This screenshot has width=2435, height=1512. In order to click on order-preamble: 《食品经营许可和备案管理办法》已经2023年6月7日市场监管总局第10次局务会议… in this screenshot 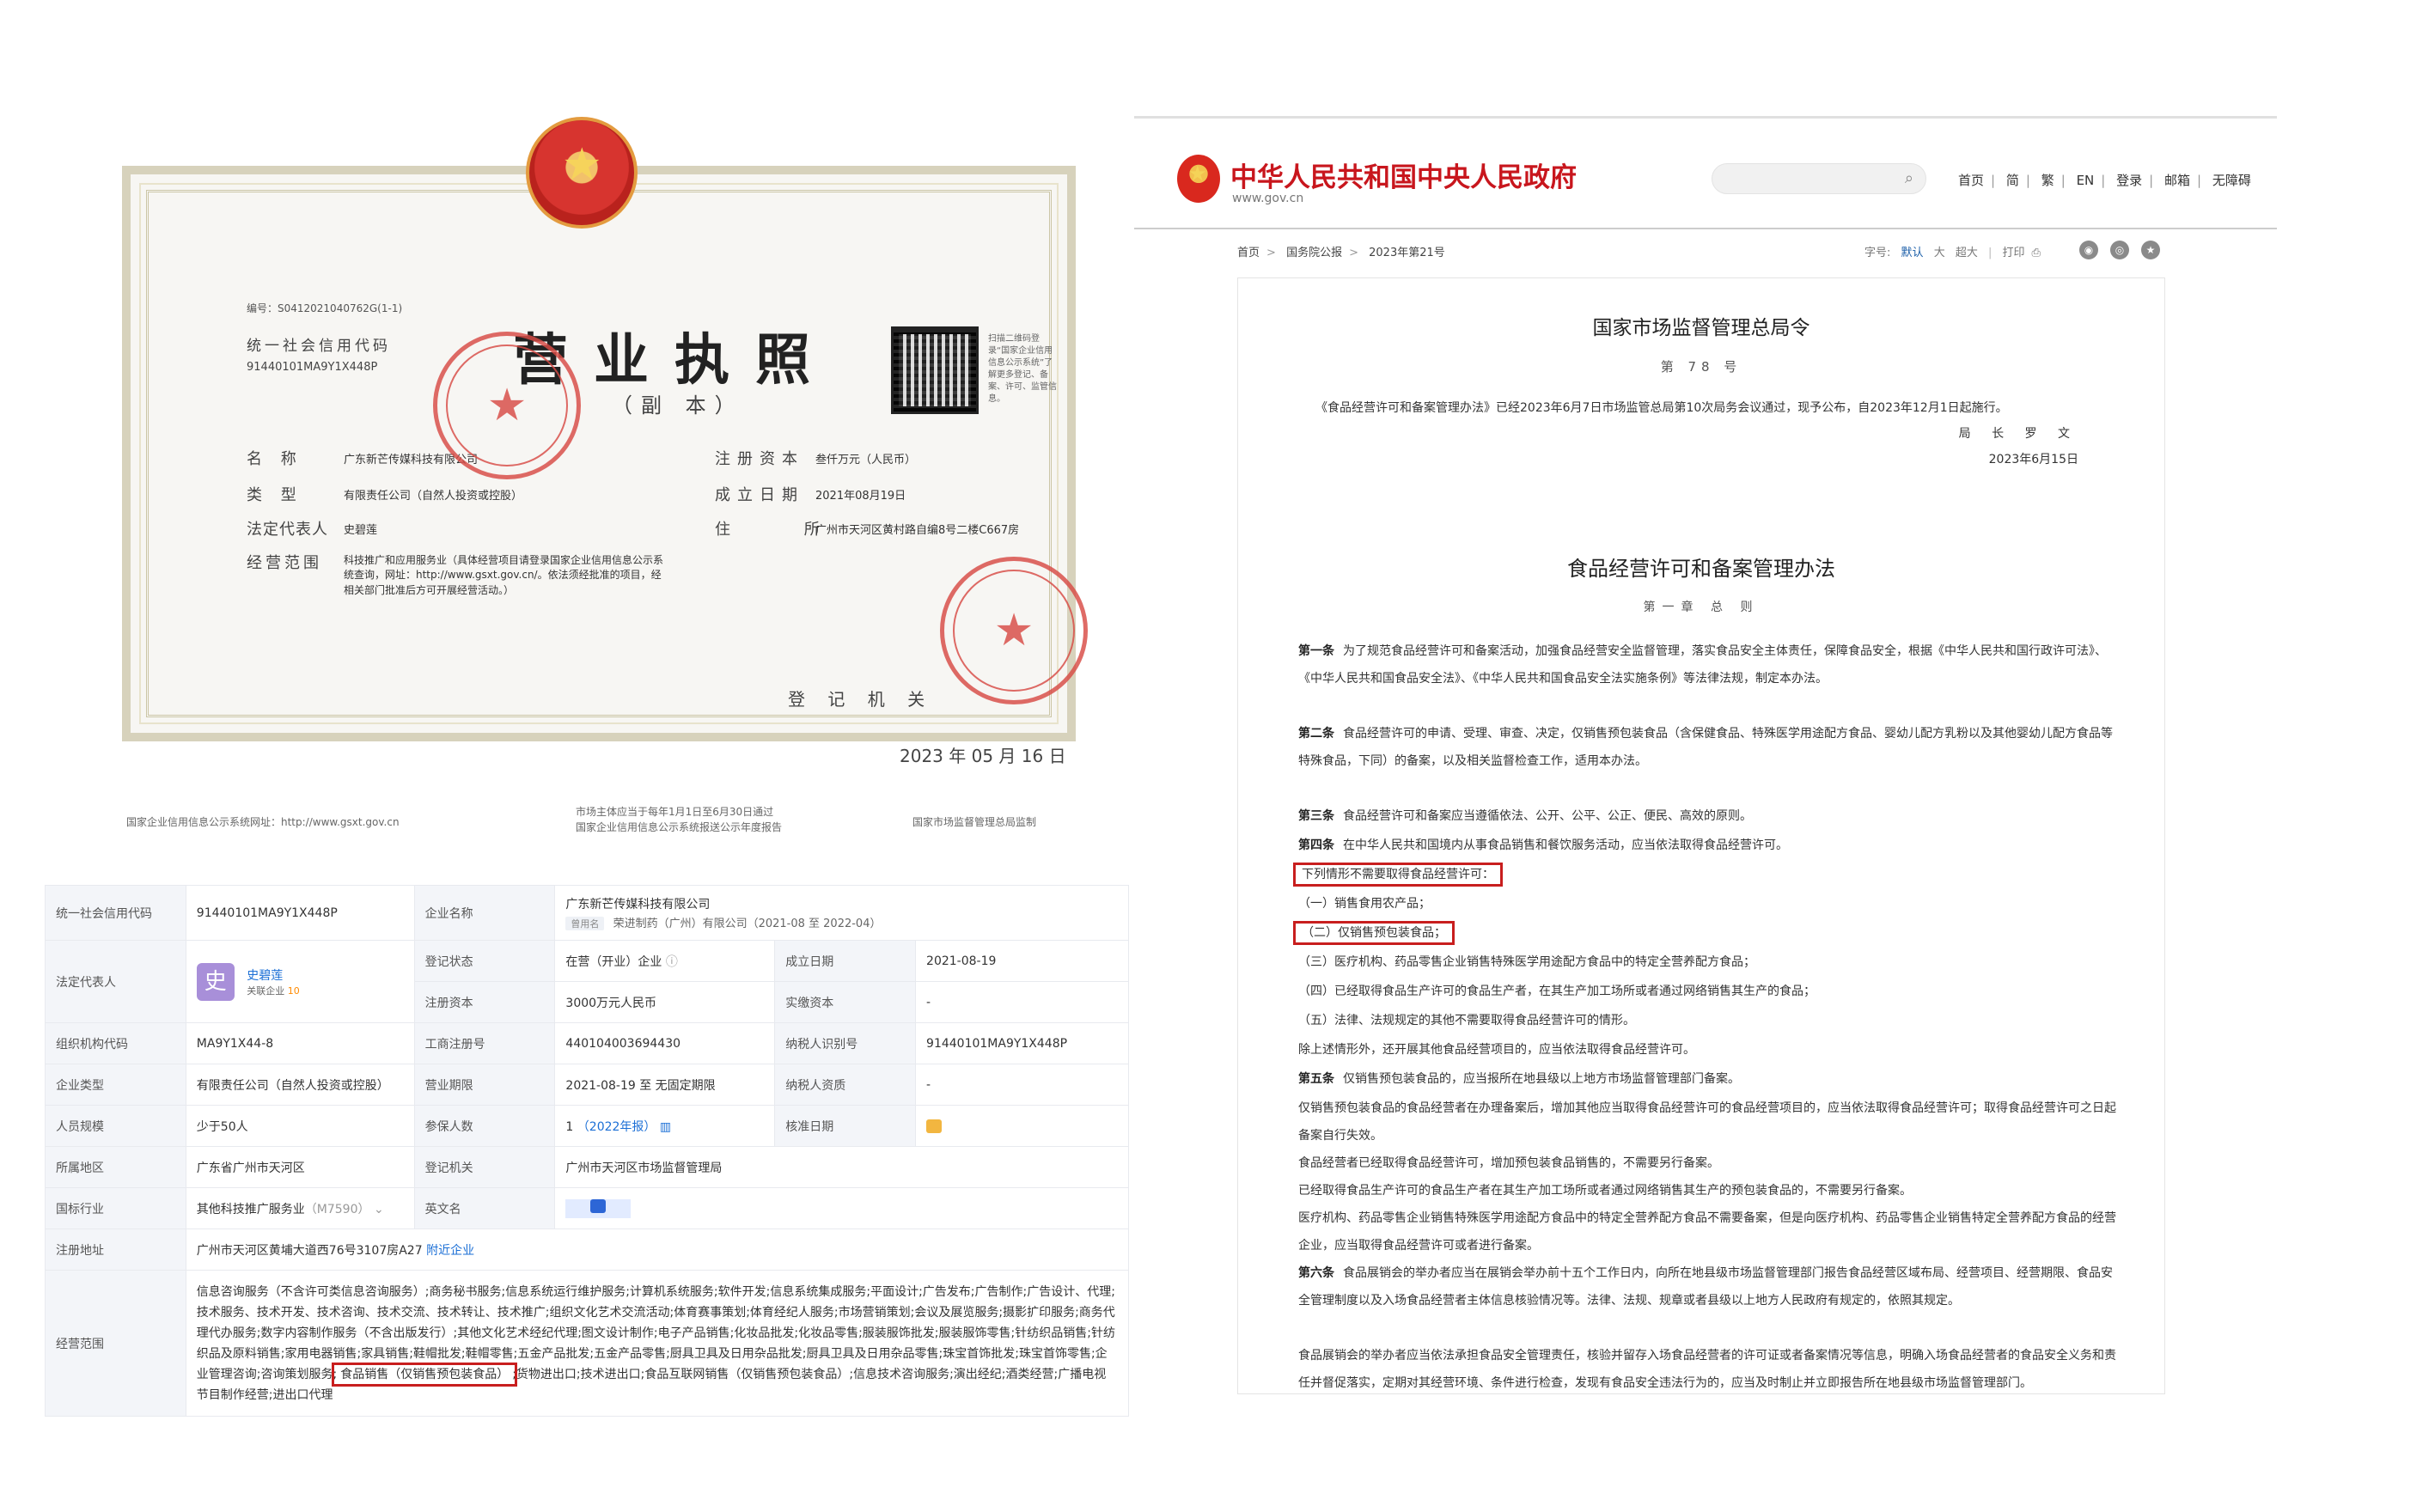, I will do `click(1661, 408)`.